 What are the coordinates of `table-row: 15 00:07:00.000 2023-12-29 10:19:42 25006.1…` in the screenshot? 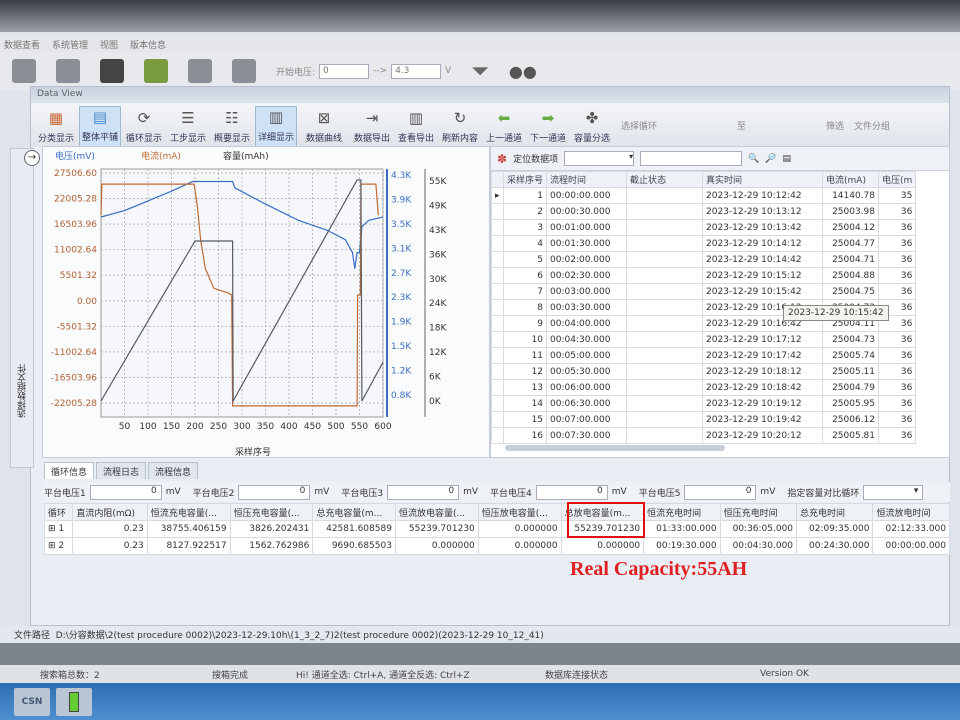 It's located at (704, 419).